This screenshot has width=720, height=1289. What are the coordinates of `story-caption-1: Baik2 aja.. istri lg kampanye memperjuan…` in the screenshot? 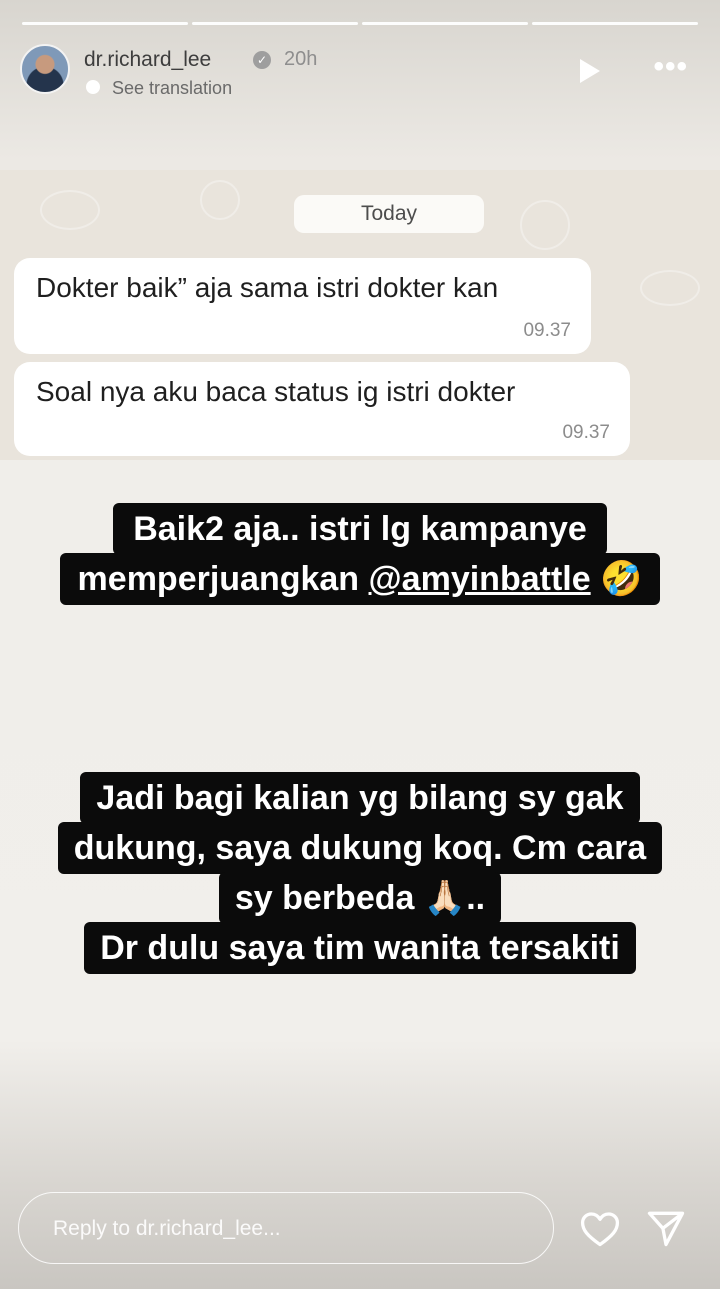 It's located at (360, 554).